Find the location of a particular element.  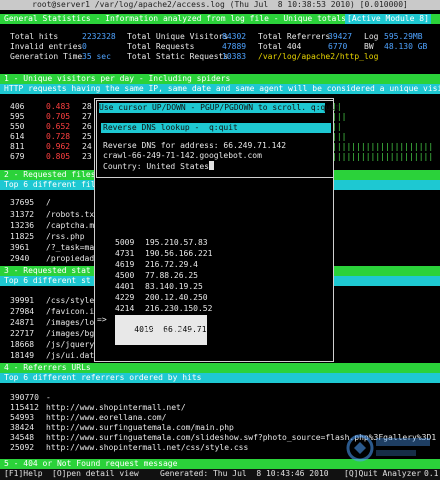

static-path: /js/ui.dat is located at coordinates (70, 355).